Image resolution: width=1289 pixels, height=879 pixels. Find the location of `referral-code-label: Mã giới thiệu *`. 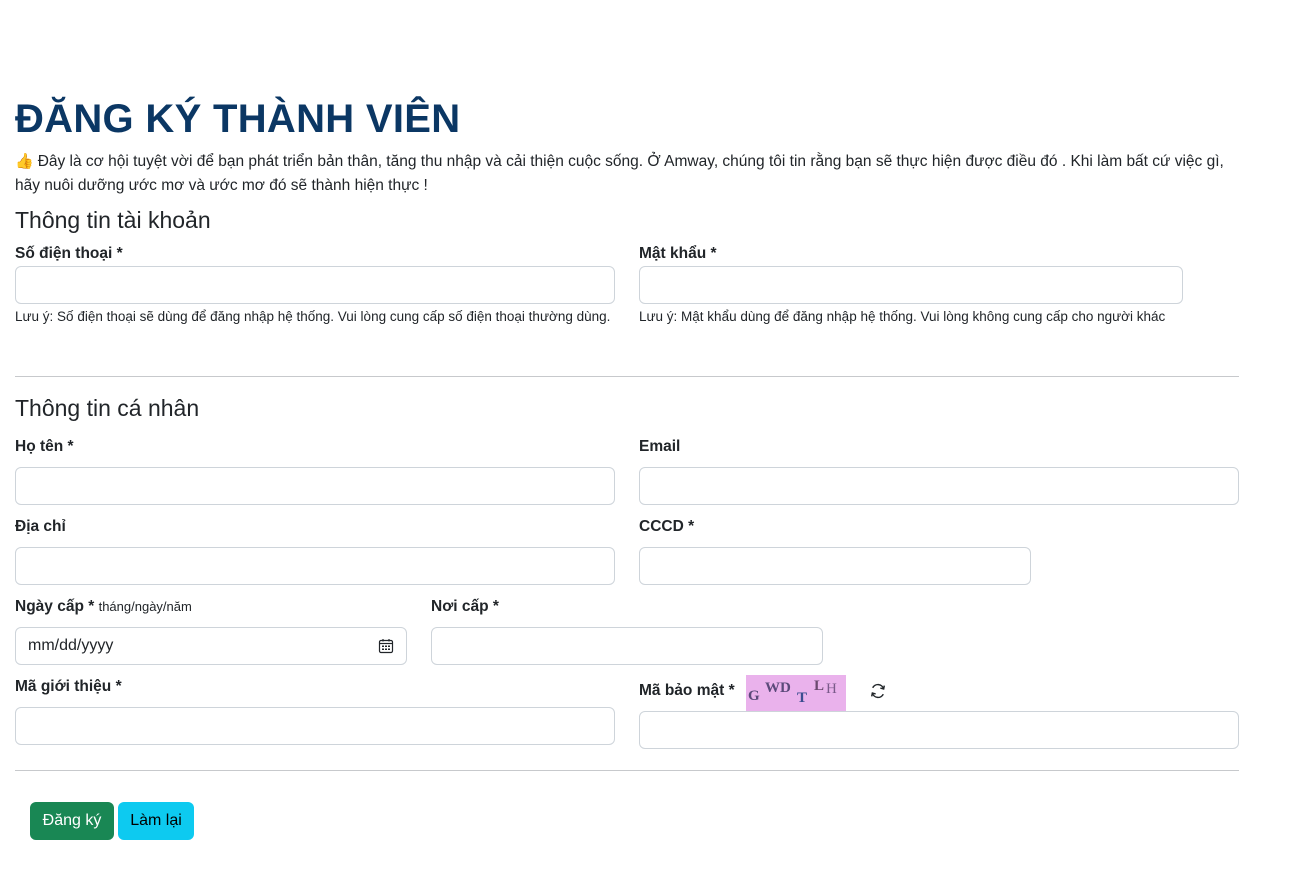

referral-code-label: Mã giới thiệu * is located at coordinates (68, 687).